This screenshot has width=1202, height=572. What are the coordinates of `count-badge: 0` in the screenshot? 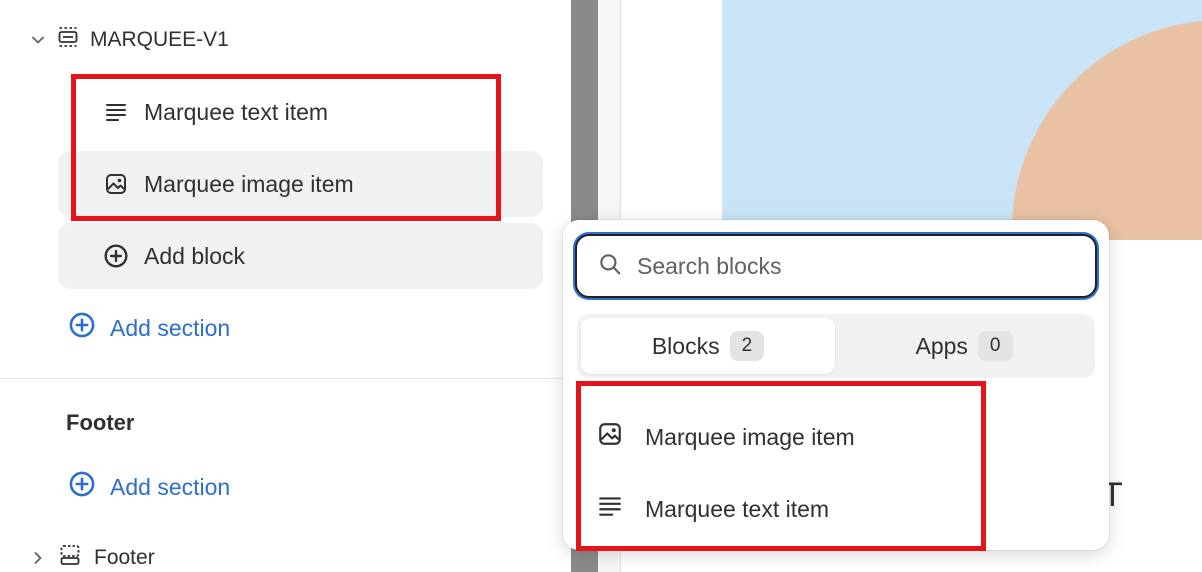 It's located at (995, 346).